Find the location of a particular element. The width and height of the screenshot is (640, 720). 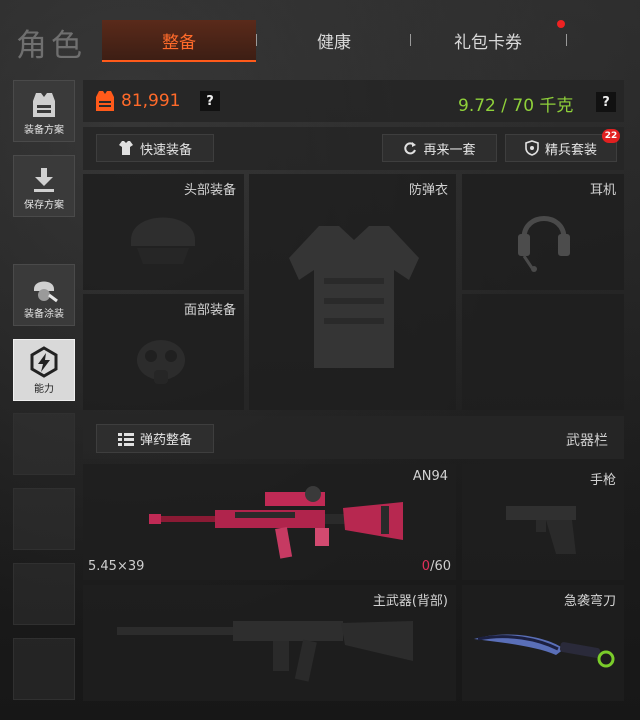

weight-readout: 9.72 / 70 千克 is located at coordinates (516, 106).